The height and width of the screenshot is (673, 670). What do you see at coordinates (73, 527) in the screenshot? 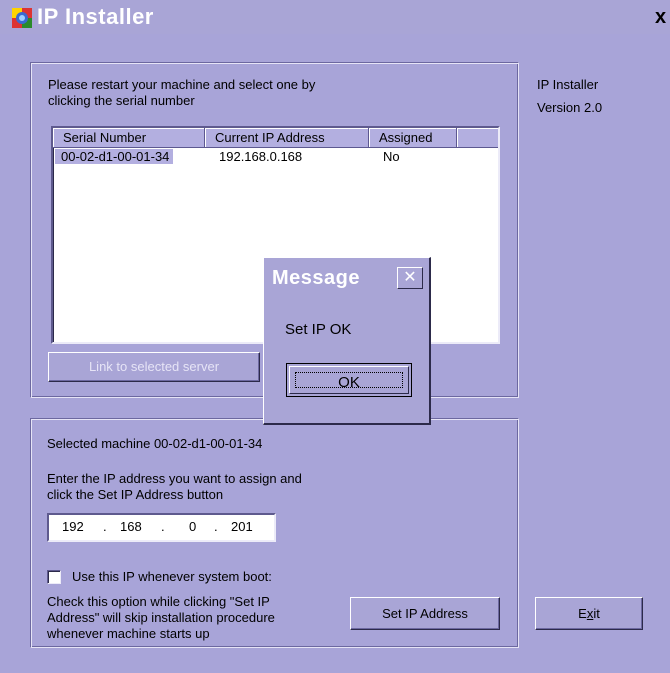
I see `ip-octet-1: 192` at bounding box center [73, 527].